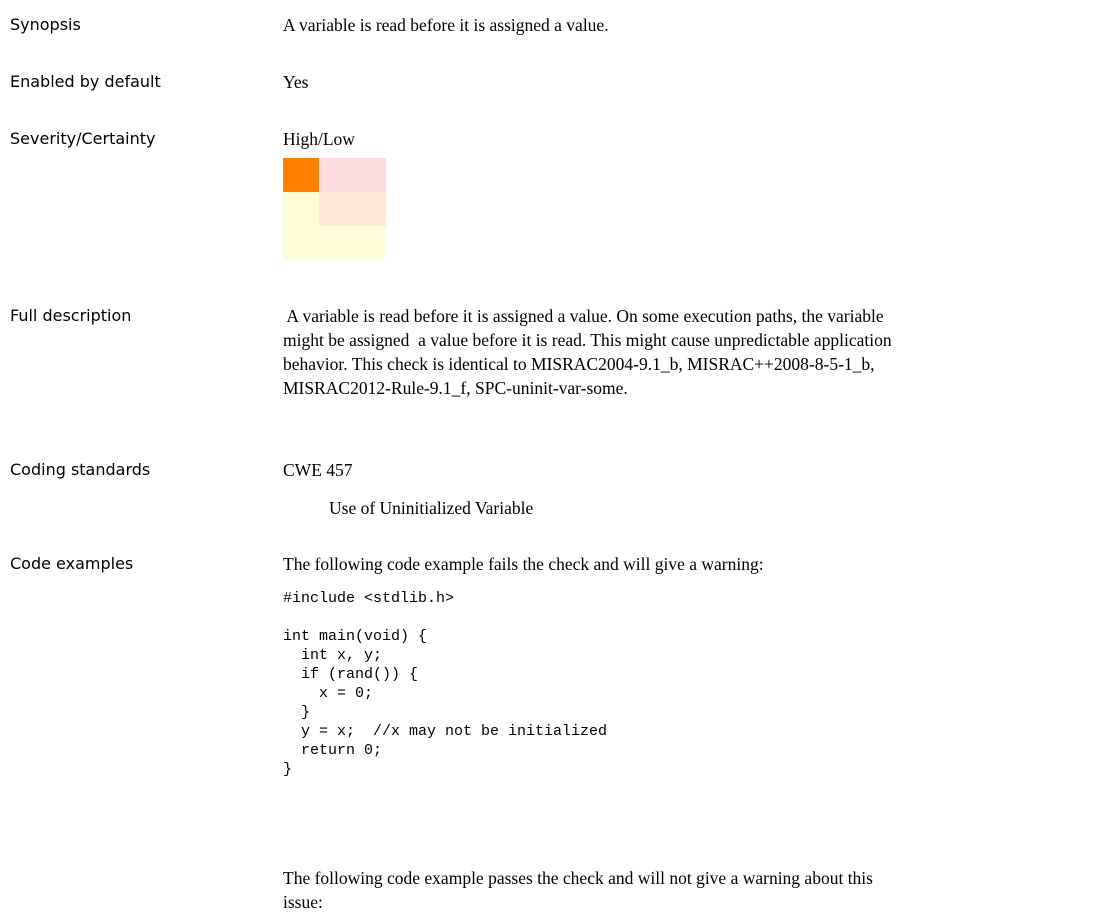 The width and height of the screenshot is (1113, 923). What do you see at coordinates (80, 469) in the screenshot?
I see `coding-standards-label: Coding standards` at bounding box center [80, 469].